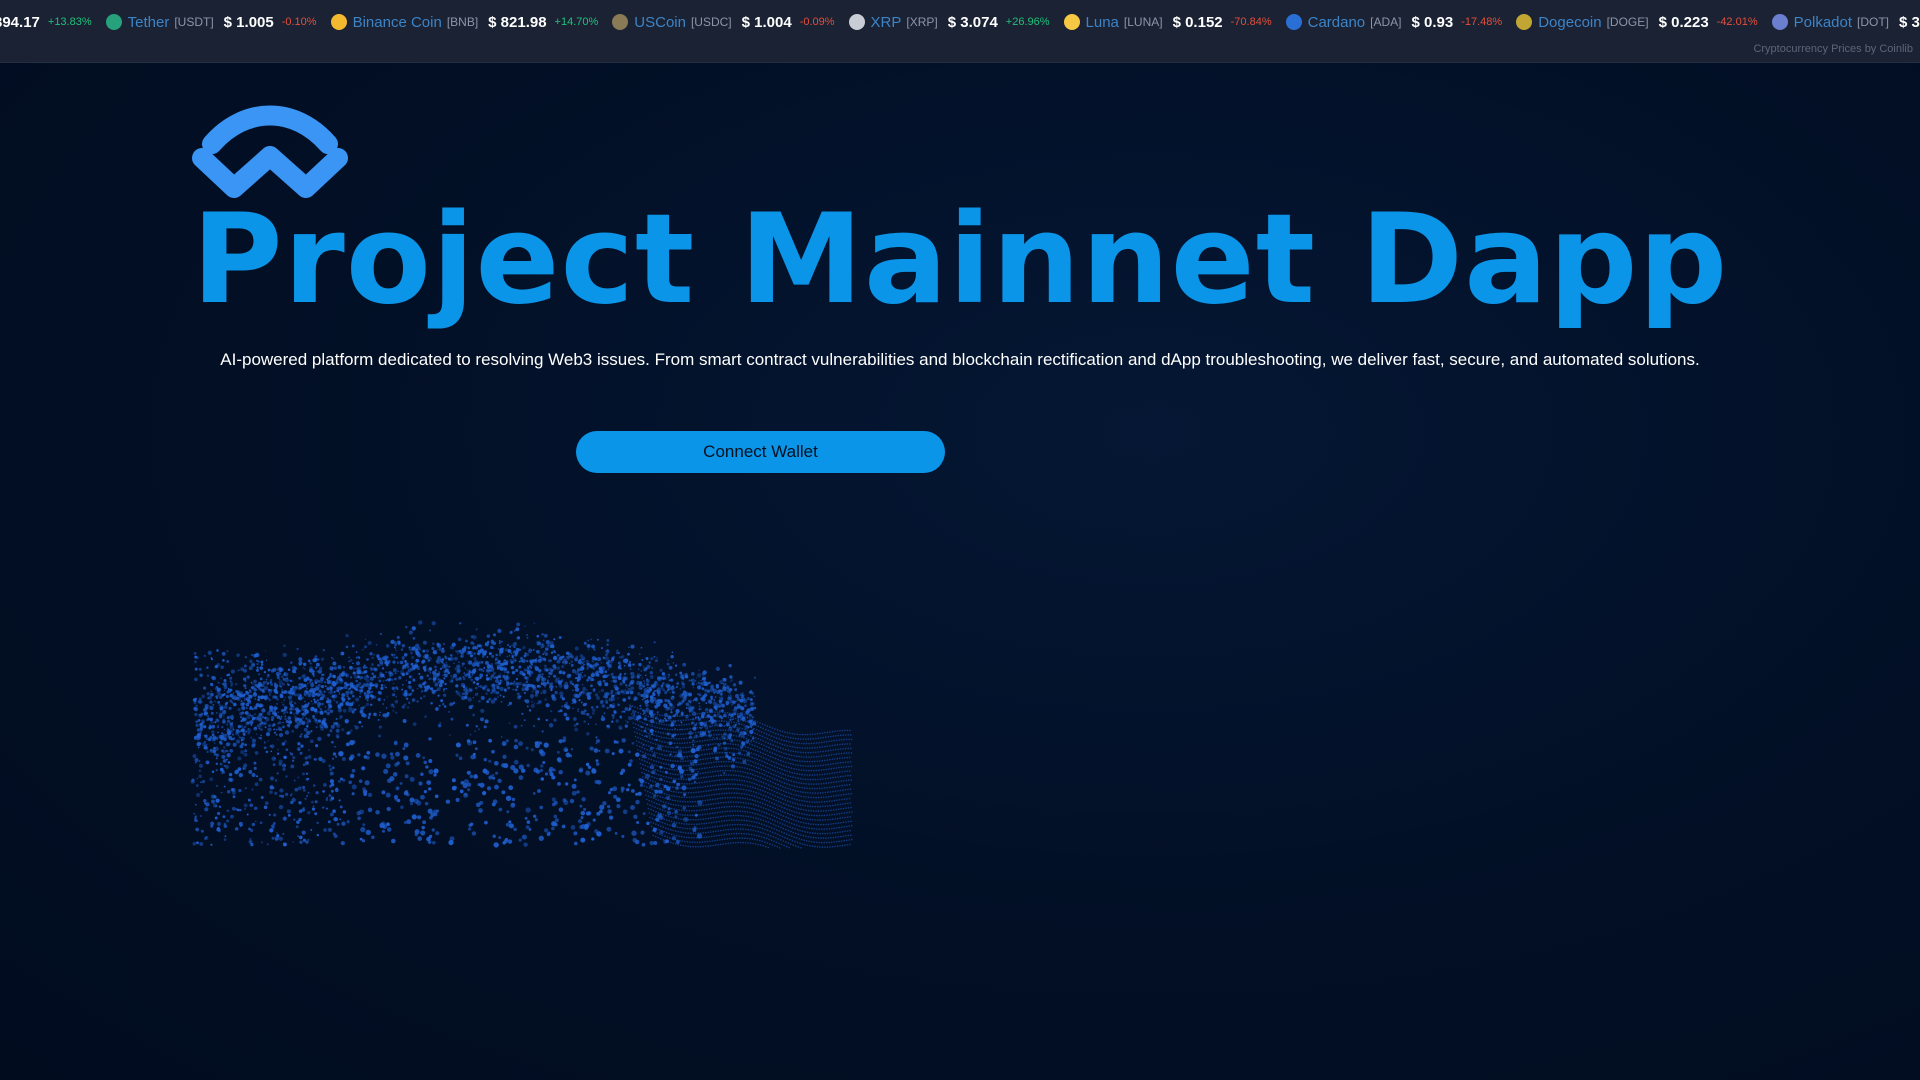 Image resolution: width=1920 pixels, height=1080 pixels. What do you see at coordinates (1167, 22) in the screenshot?
I see `ticker-item: Luna [LUNA] $ 0.152 -70.84%` at bounding box center [1167, 22].